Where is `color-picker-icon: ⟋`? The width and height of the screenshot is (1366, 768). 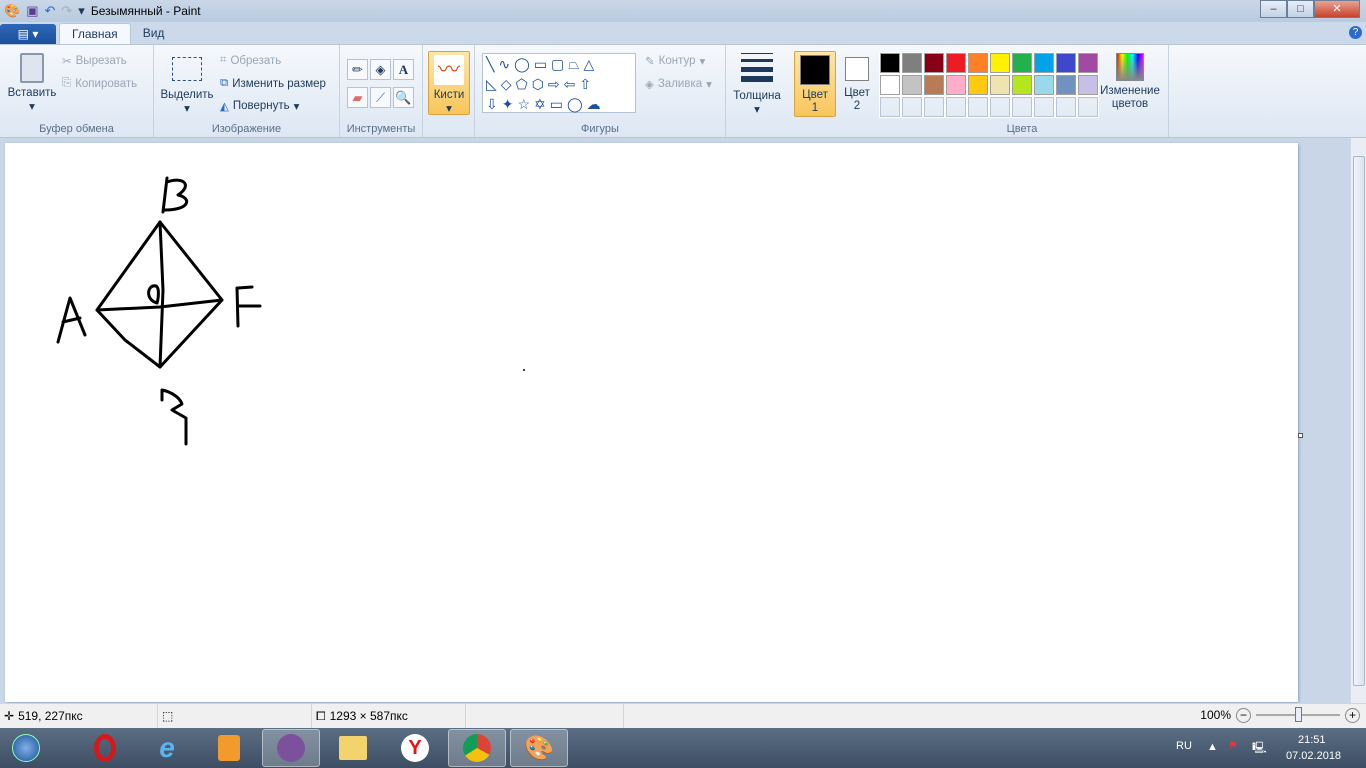
color-picker-icon: ⟋ is located at coordinates (380, 97).